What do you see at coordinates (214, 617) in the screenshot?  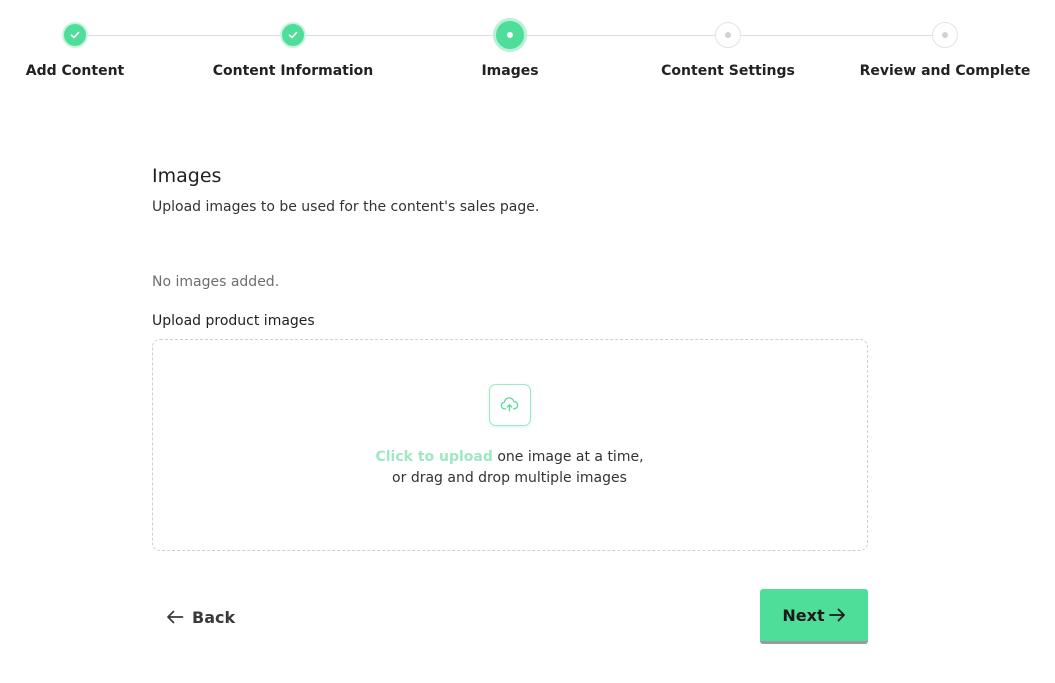 I see `back-button-label: Back` at bounding box center [214, 617].